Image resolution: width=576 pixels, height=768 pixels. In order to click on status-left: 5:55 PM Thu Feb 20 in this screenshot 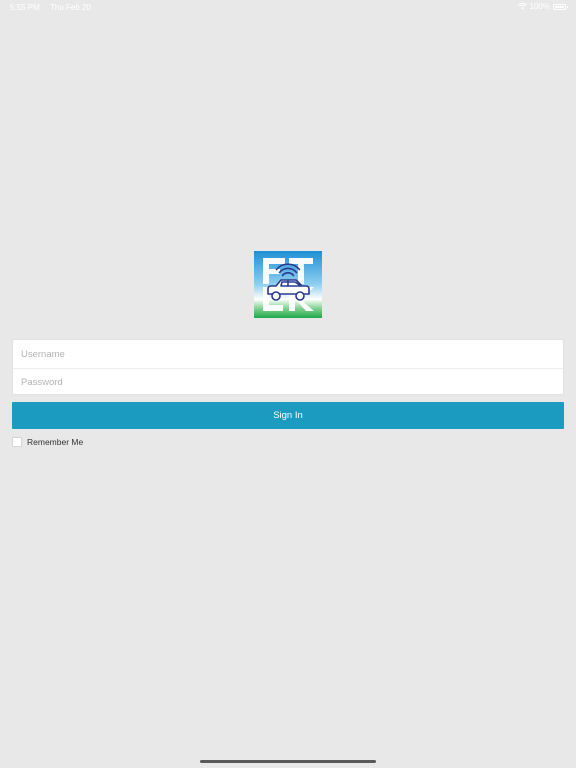, I will do `click(50, 7)`.